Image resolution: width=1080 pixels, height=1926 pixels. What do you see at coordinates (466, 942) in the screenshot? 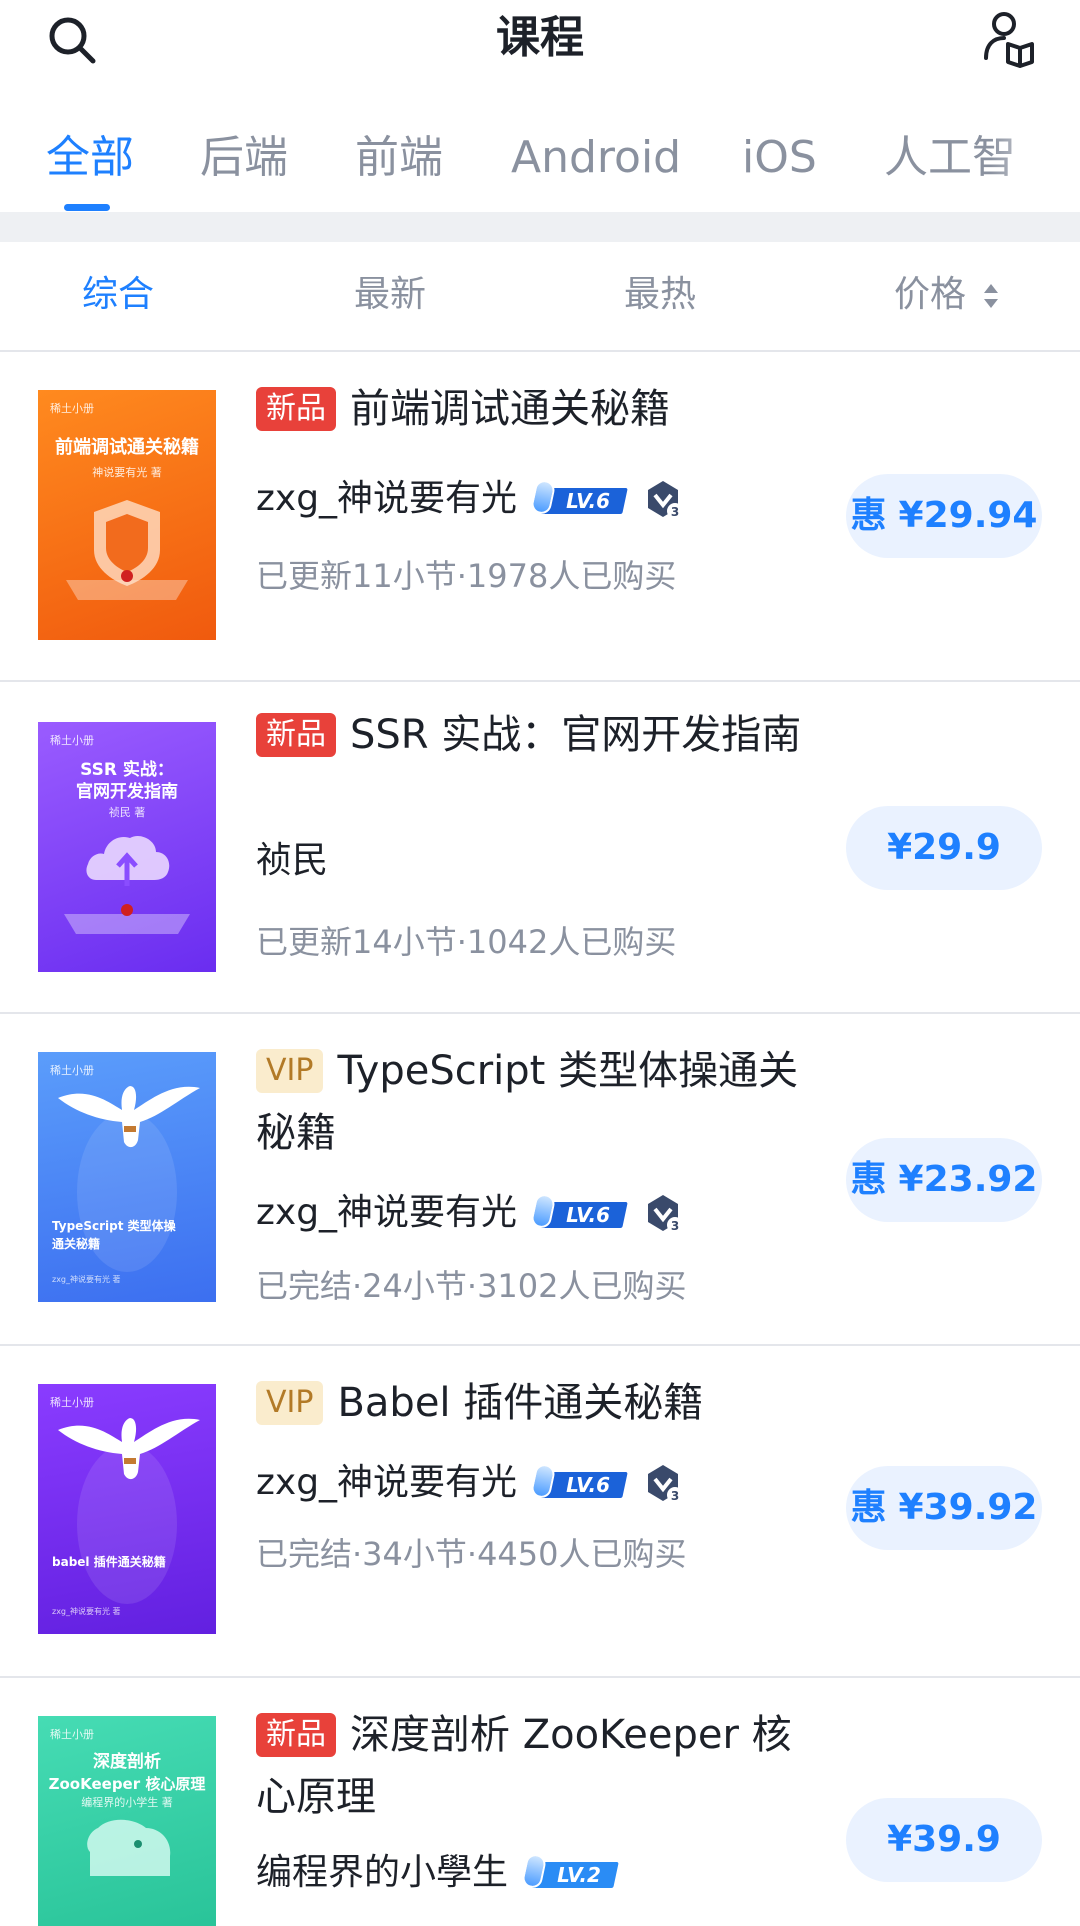
I see `course-meta: 已更新14小节·1042人已购买` at bounding box center [466, 942].